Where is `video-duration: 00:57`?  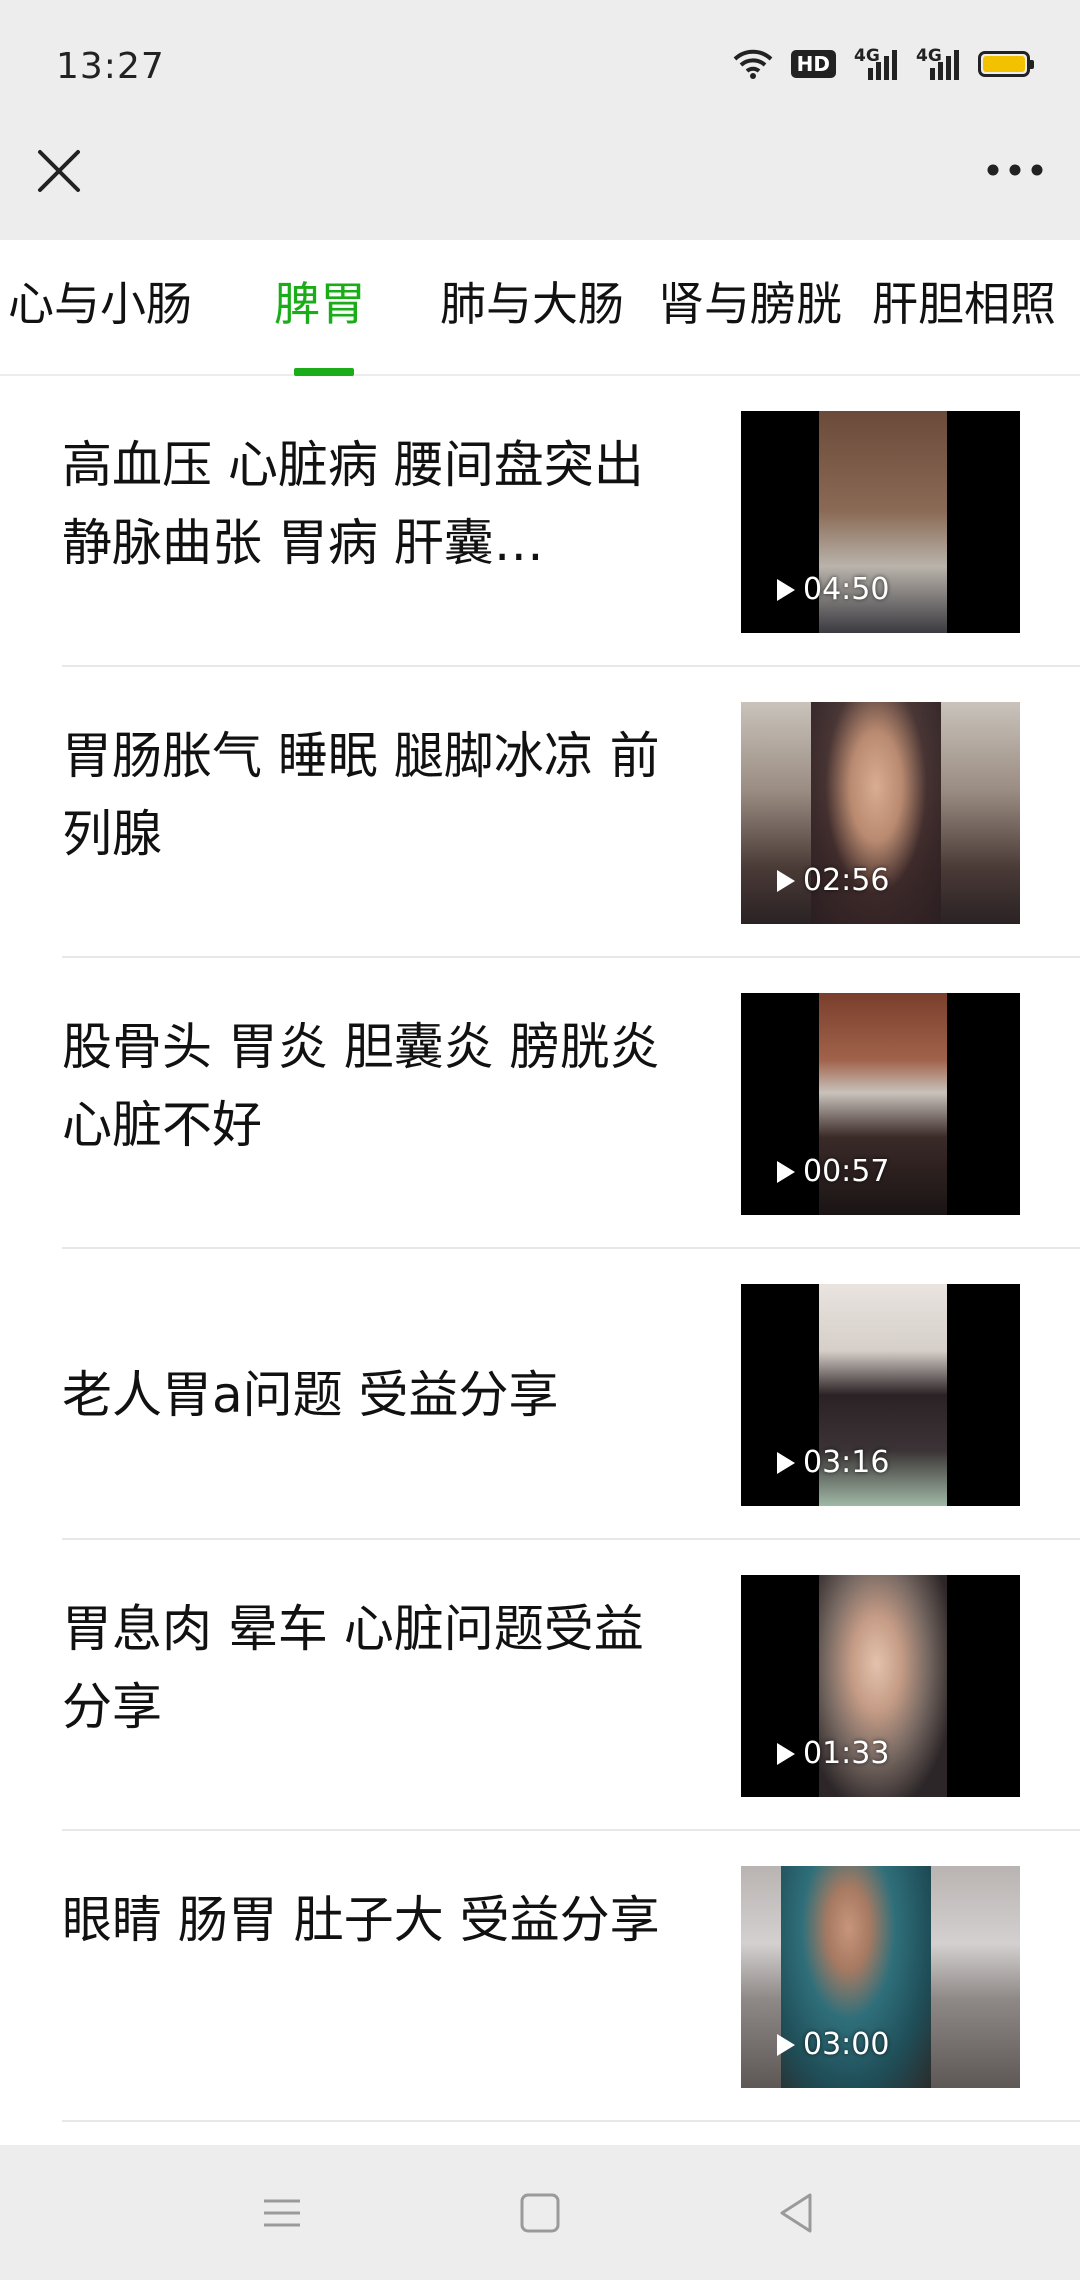 video-duration: 00:57 is located at coordinates (833, 1171).